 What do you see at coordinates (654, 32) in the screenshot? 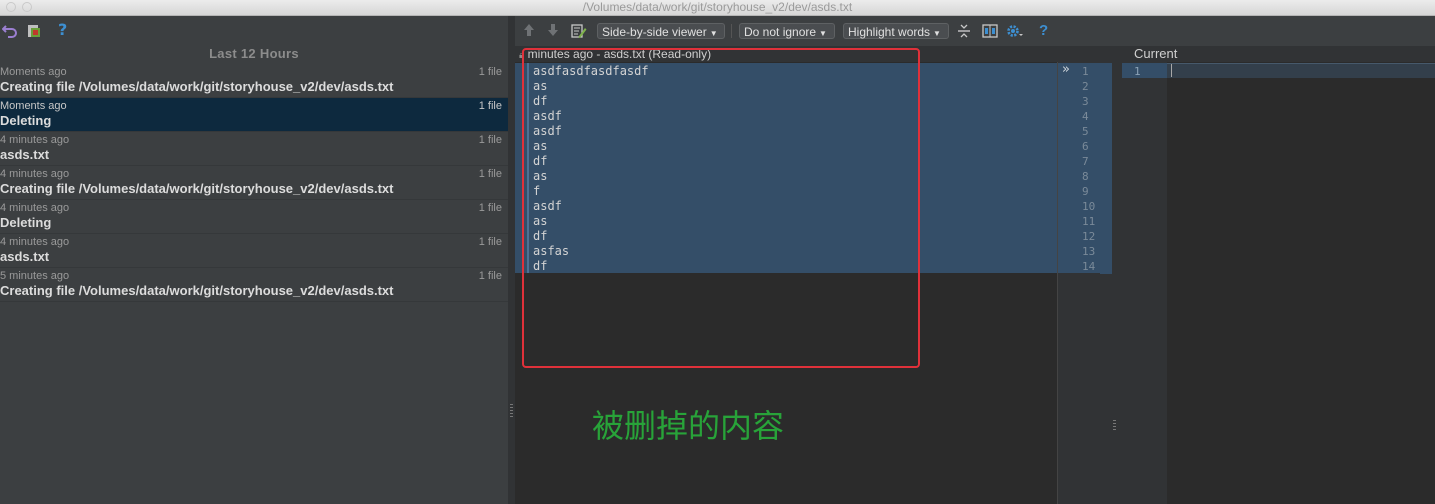
I see `viewer-mode-label: Side-by-side viewer` at bounding box center [654, 32].